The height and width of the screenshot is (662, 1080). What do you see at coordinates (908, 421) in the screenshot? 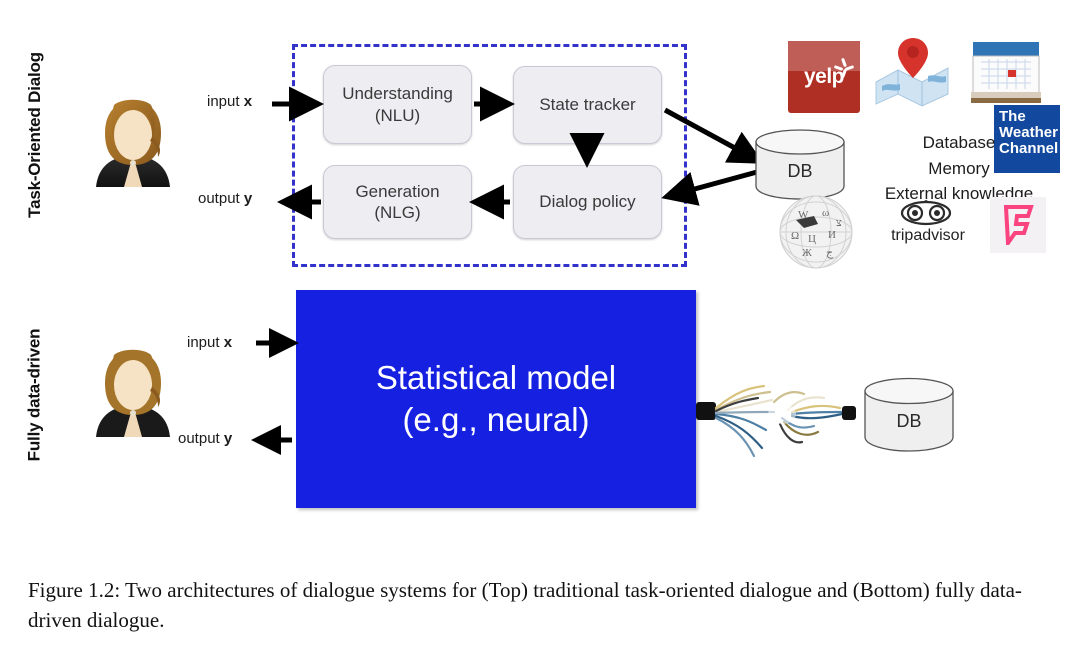
I see `database-label-bottom: DB` at bounding box center [908, 421].